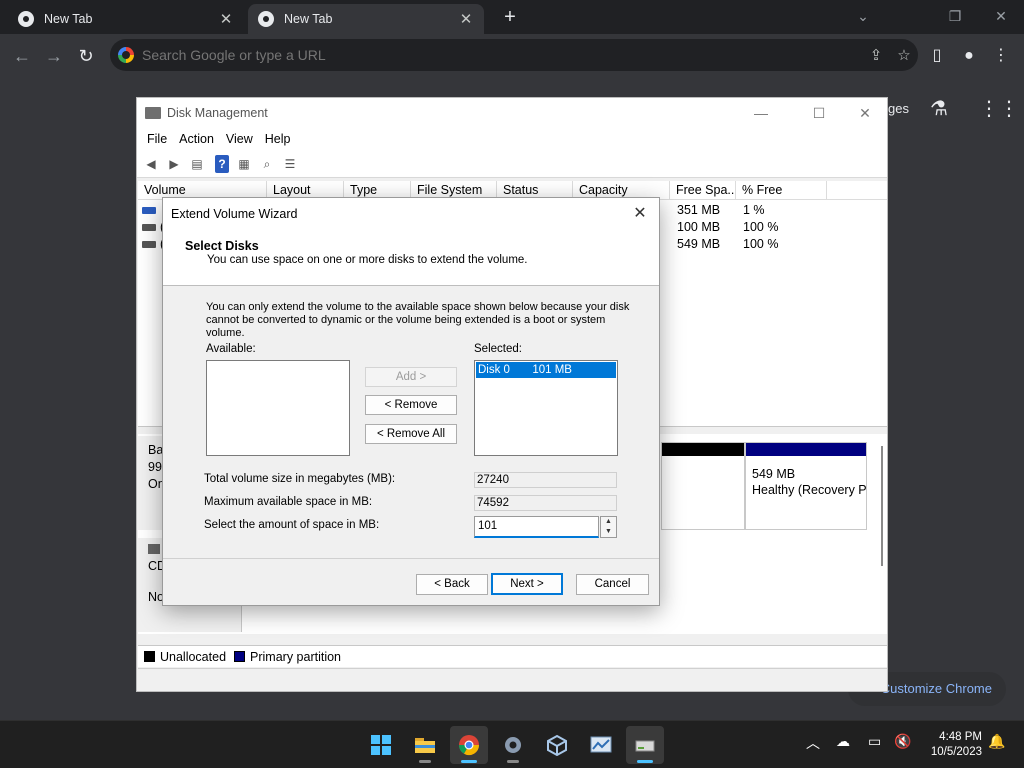 This screenshot has width=1024, height=768. I want to click on forward-arrow-icon: ▶, so click(174, 164).